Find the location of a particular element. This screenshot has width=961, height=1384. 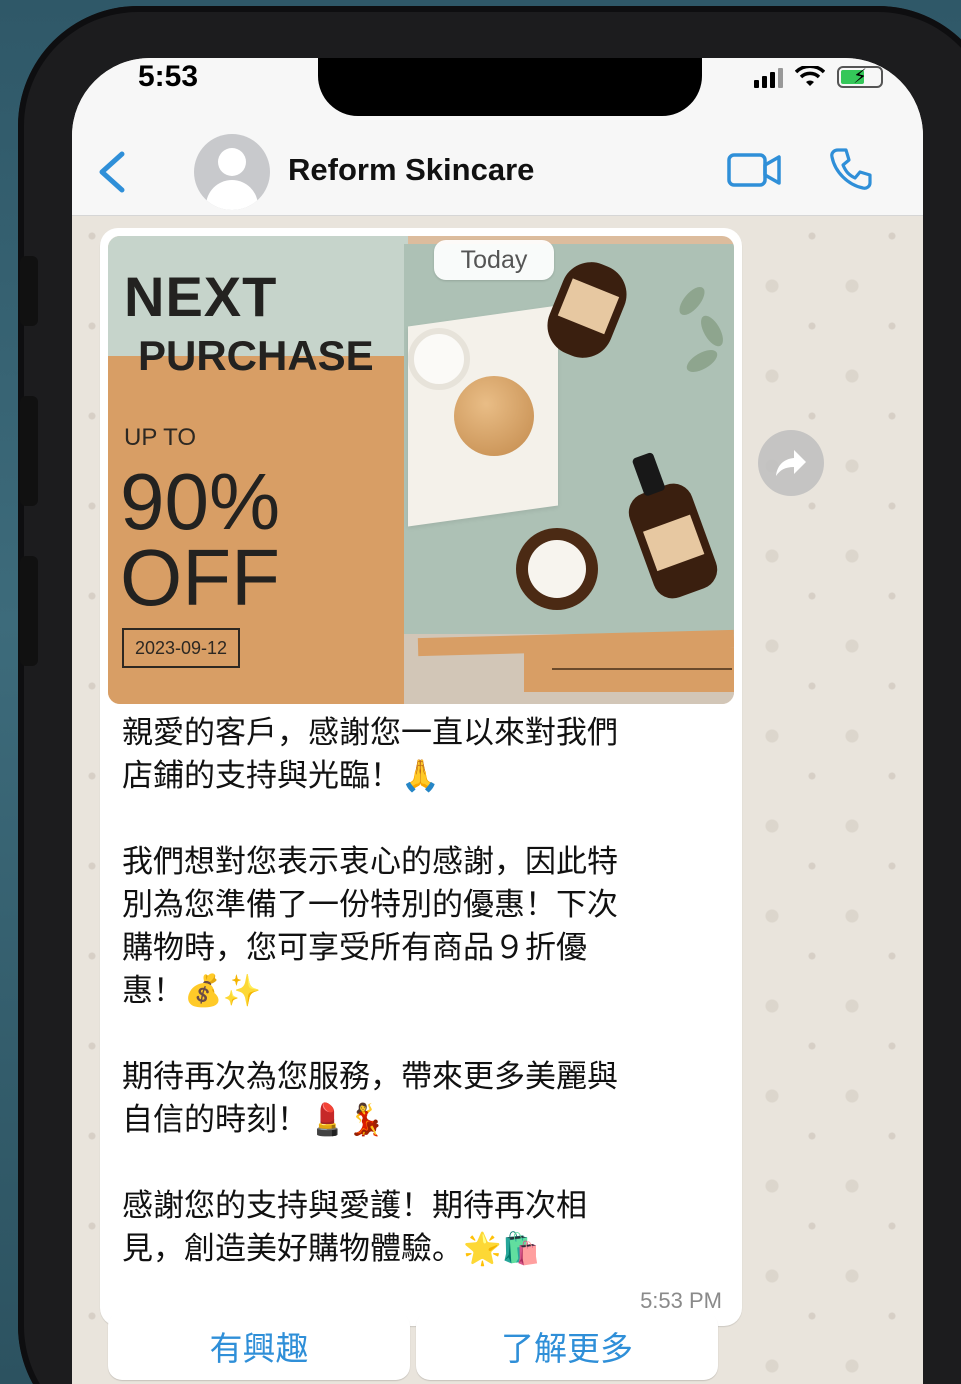

promo-up-to: UP TO is located at coordinates (160, 437).